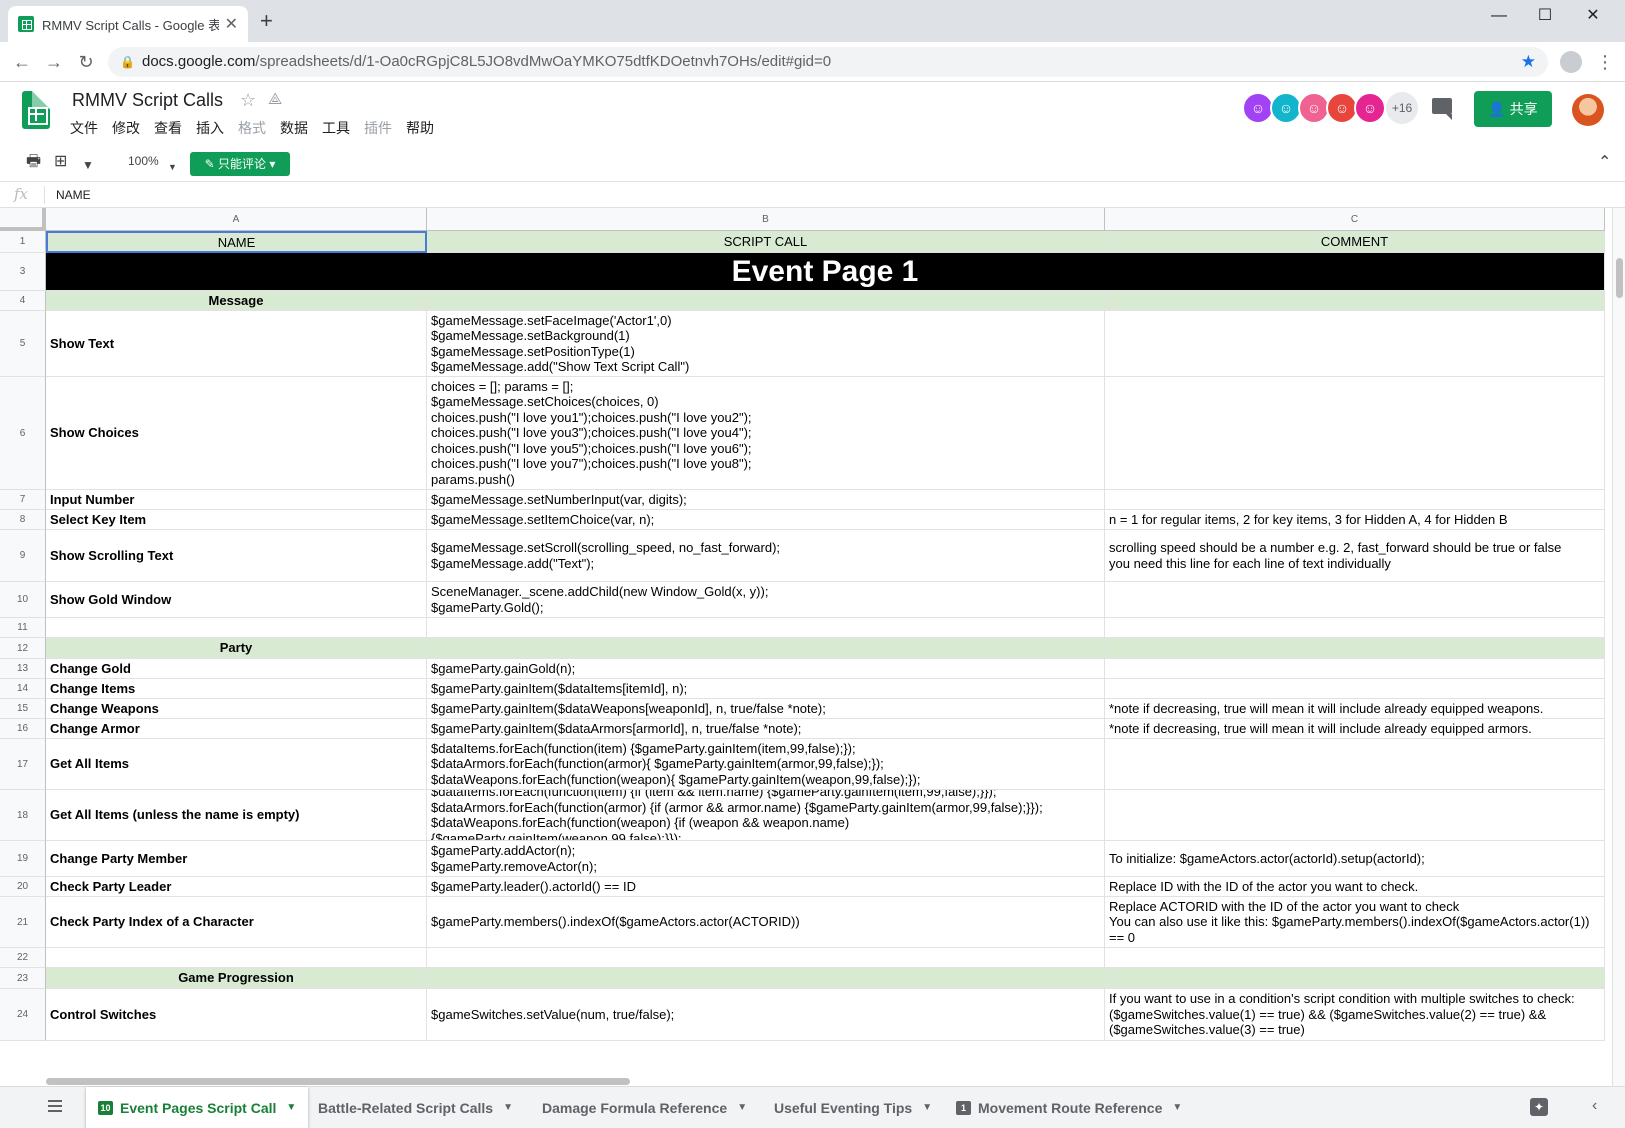  I want to click on cell-a: Get All Items, so click(236, 764).